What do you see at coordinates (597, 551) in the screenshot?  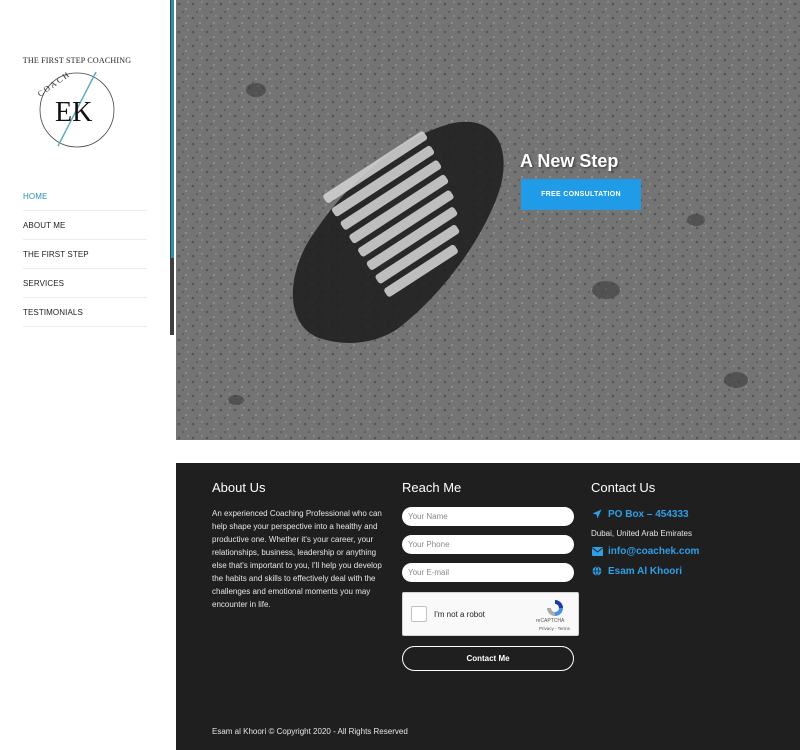 I see `envelope-icon` at bounding box center [597, 551].